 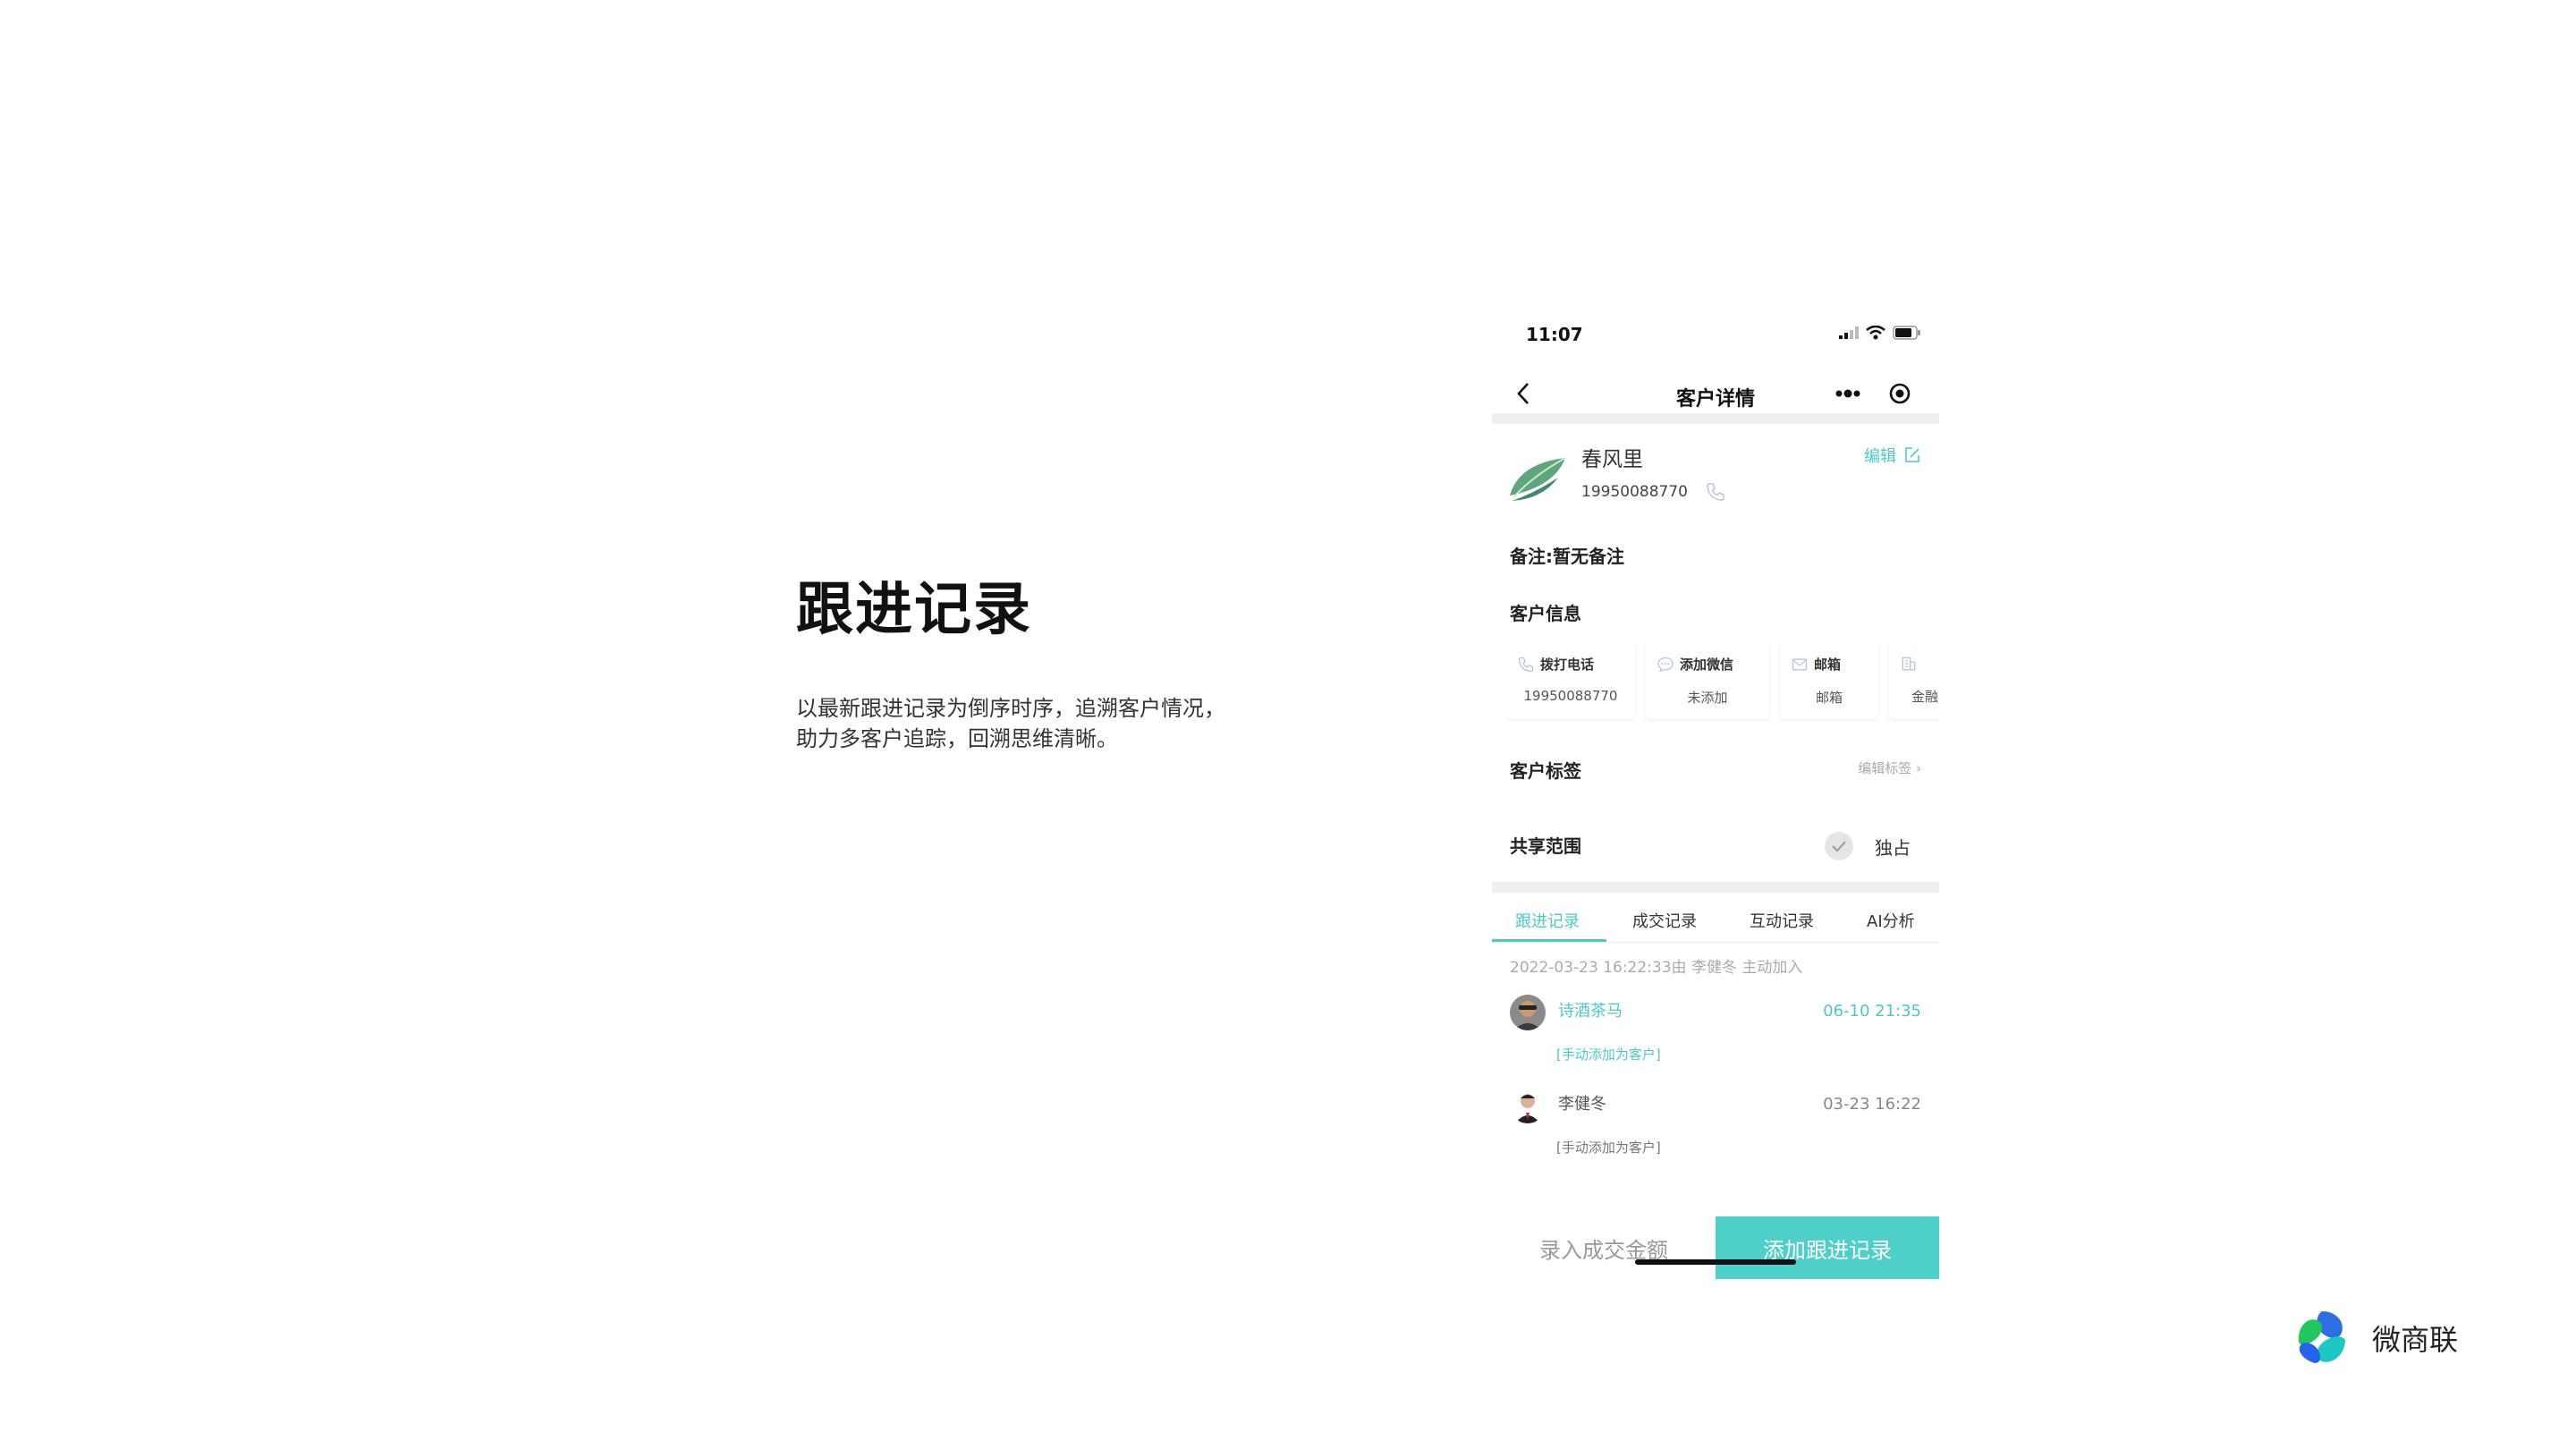 I want to click on mini-program-capsule, so click(x=1873, y=393).